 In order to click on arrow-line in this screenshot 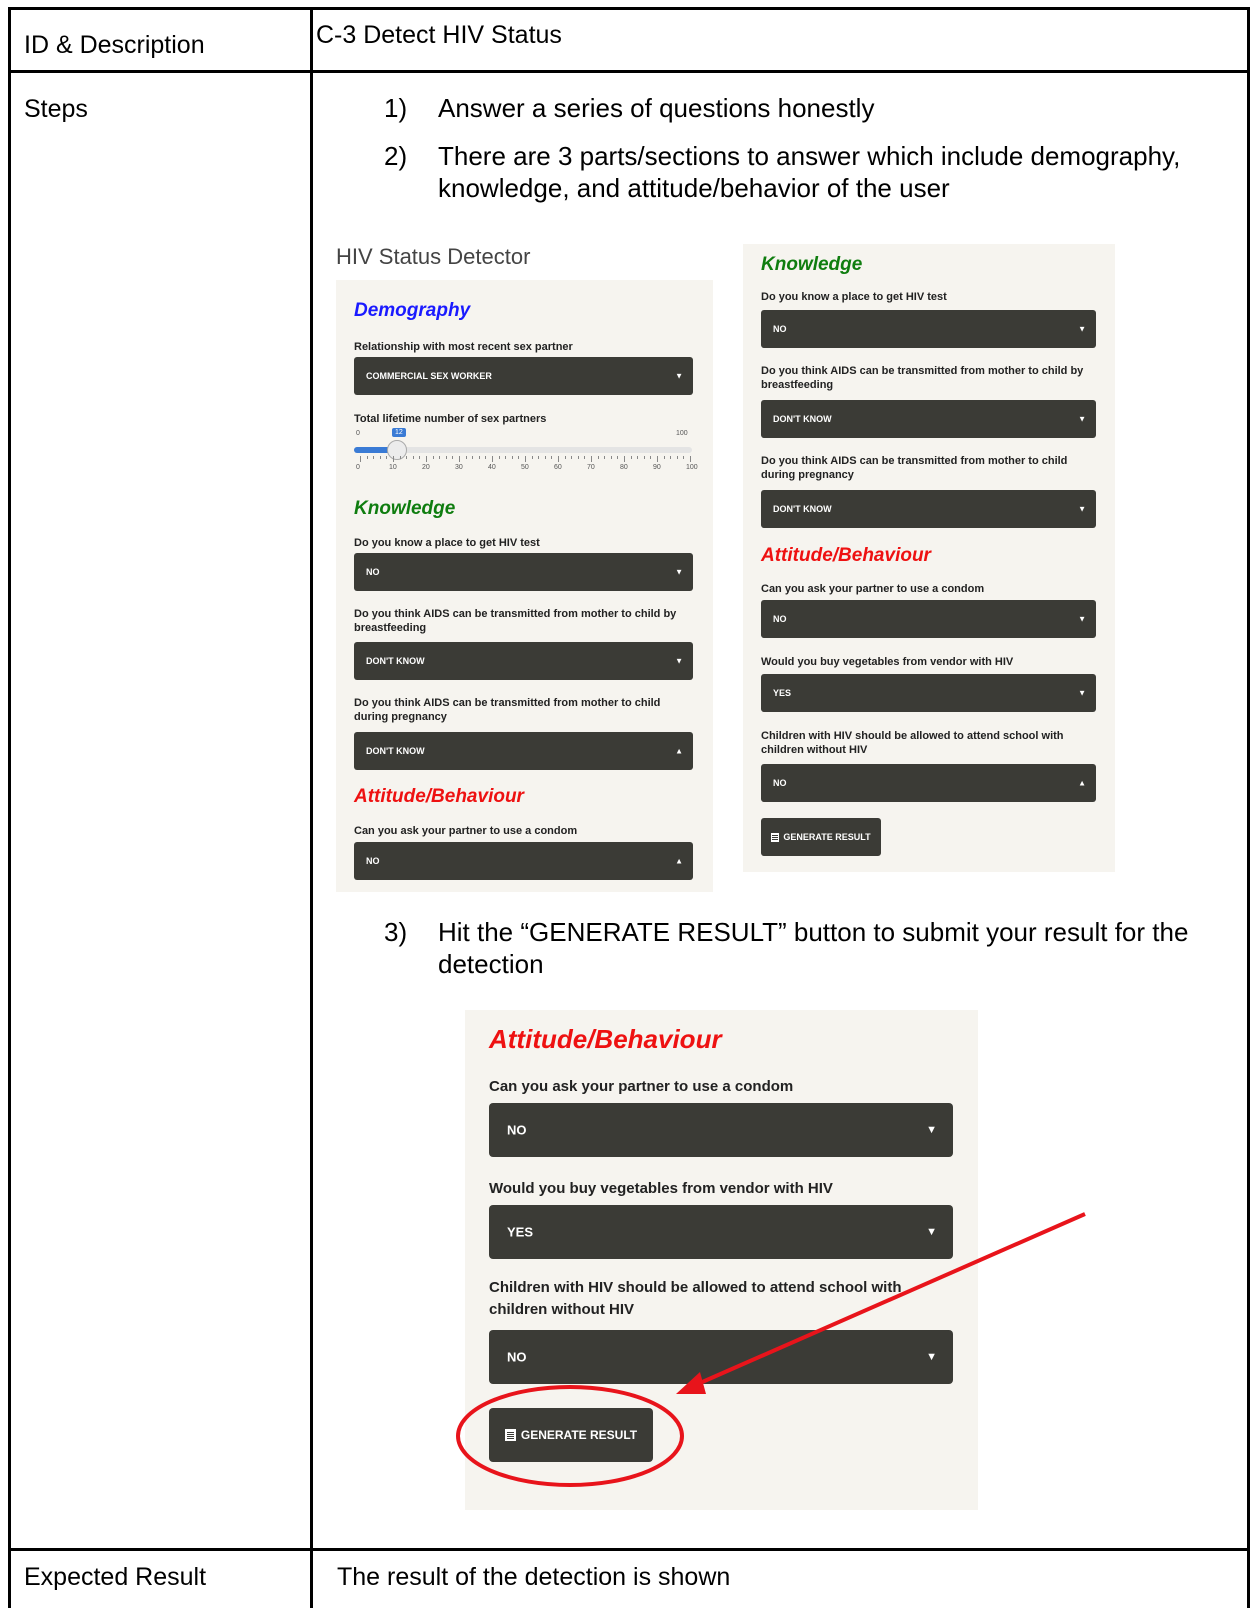, I will do `click(892, 1298)`.